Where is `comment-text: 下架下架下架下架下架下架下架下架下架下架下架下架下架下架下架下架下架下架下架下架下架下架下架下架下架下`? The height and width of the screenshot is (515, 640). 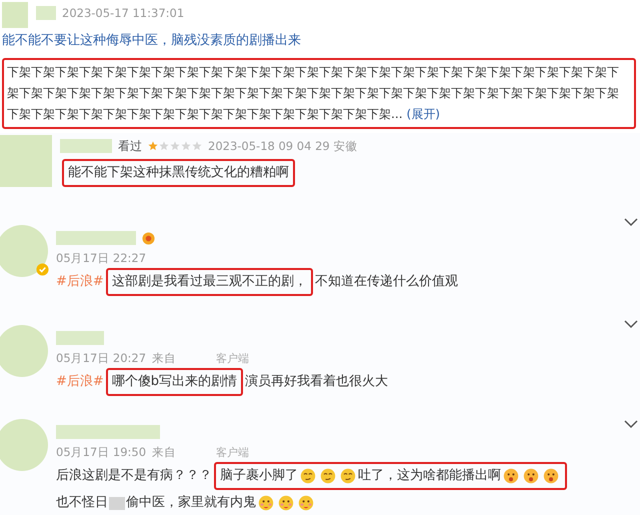 comment-text: 下架下架下架下架下架下架下架下架下架下架下架下架下架下架下架下架下架下架下架下架下架下架下架下架下架下 is located at coordinates (313, 72).